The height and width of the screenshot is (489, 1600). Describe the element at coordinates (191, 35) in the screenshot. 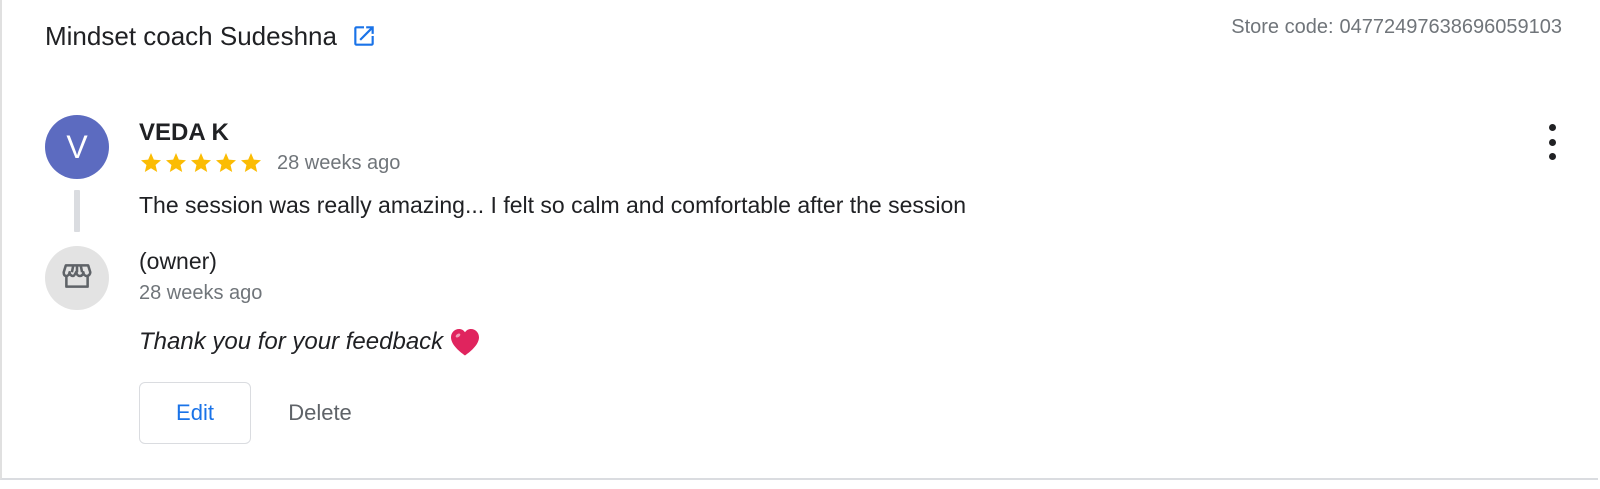

I see `business-name: Mindset coach Sudeshna` at that location.